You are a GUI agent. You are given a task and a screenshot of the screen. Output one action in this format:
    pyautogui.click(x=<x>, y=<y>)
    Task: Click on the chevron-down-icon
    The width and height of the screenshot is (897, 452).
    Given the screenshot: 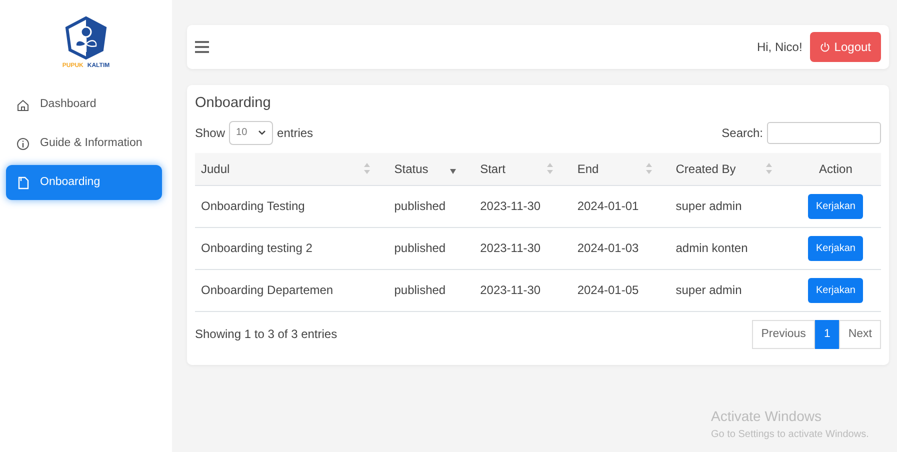 What is the action you would take?
    pyautogui.click(x=262, y=133)
    